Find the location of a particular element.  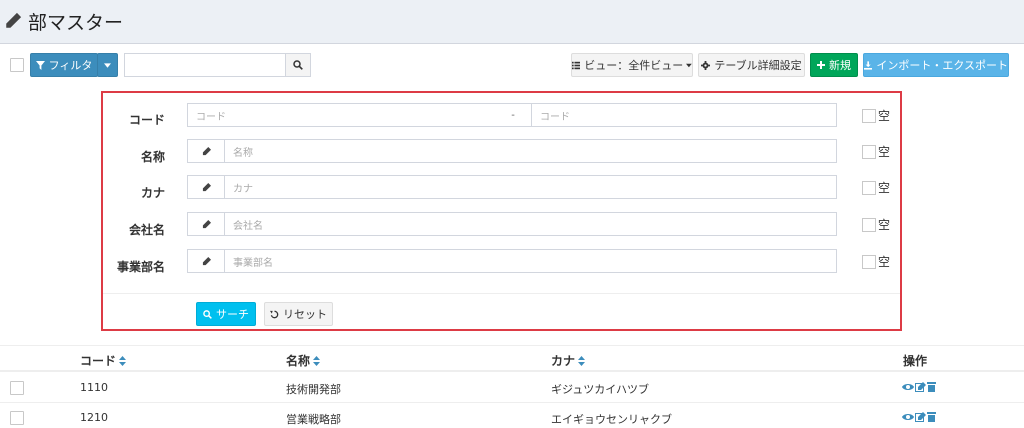

table-settings-button: テーブル詳細設定 is located at coordinates (751, 65).